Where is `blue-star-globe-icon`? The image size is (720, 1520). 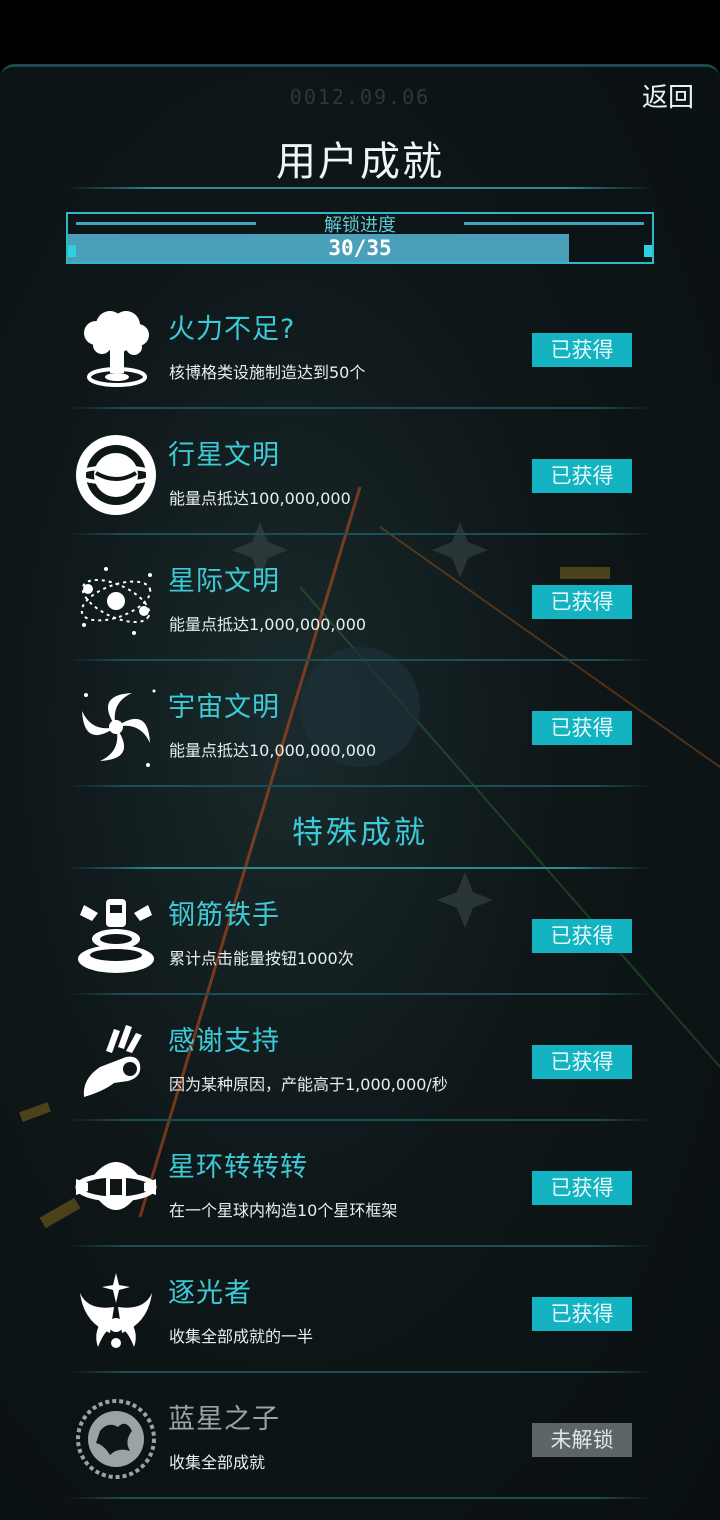
blue-star-globe-icon is located at coordinates (116, 1439).